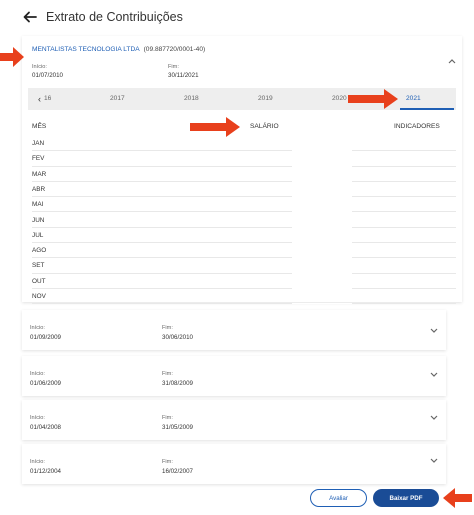 The image size is (474, 515). I want to click on table-row: SET, so click(244, 266).